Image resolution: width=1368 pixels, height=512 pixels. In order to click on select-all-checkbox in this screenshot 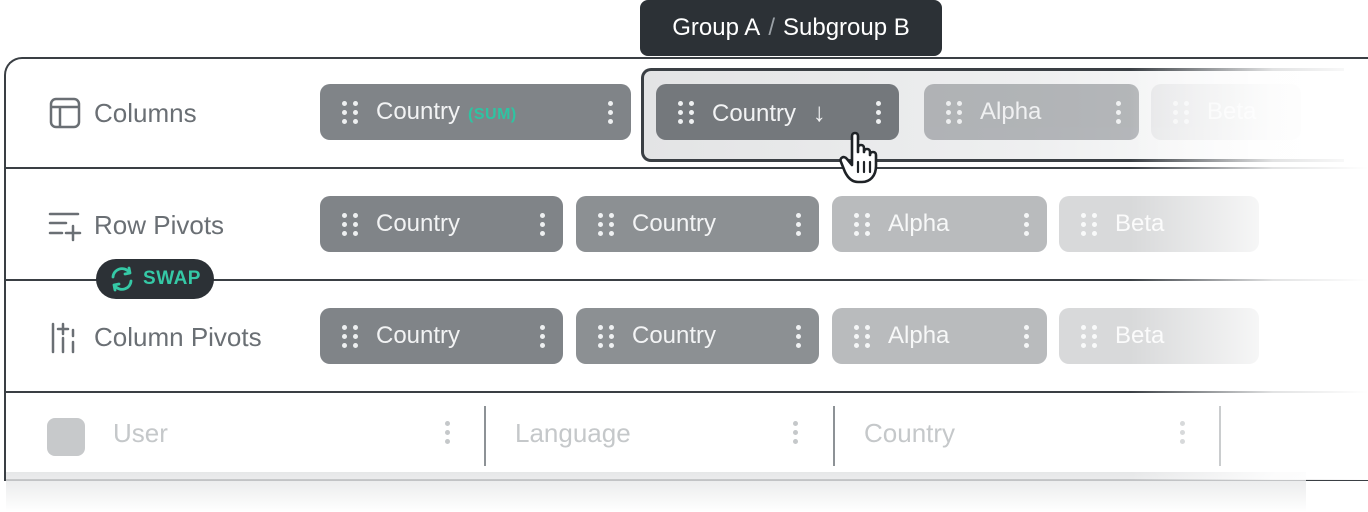, I will do `click(66, 437)`.